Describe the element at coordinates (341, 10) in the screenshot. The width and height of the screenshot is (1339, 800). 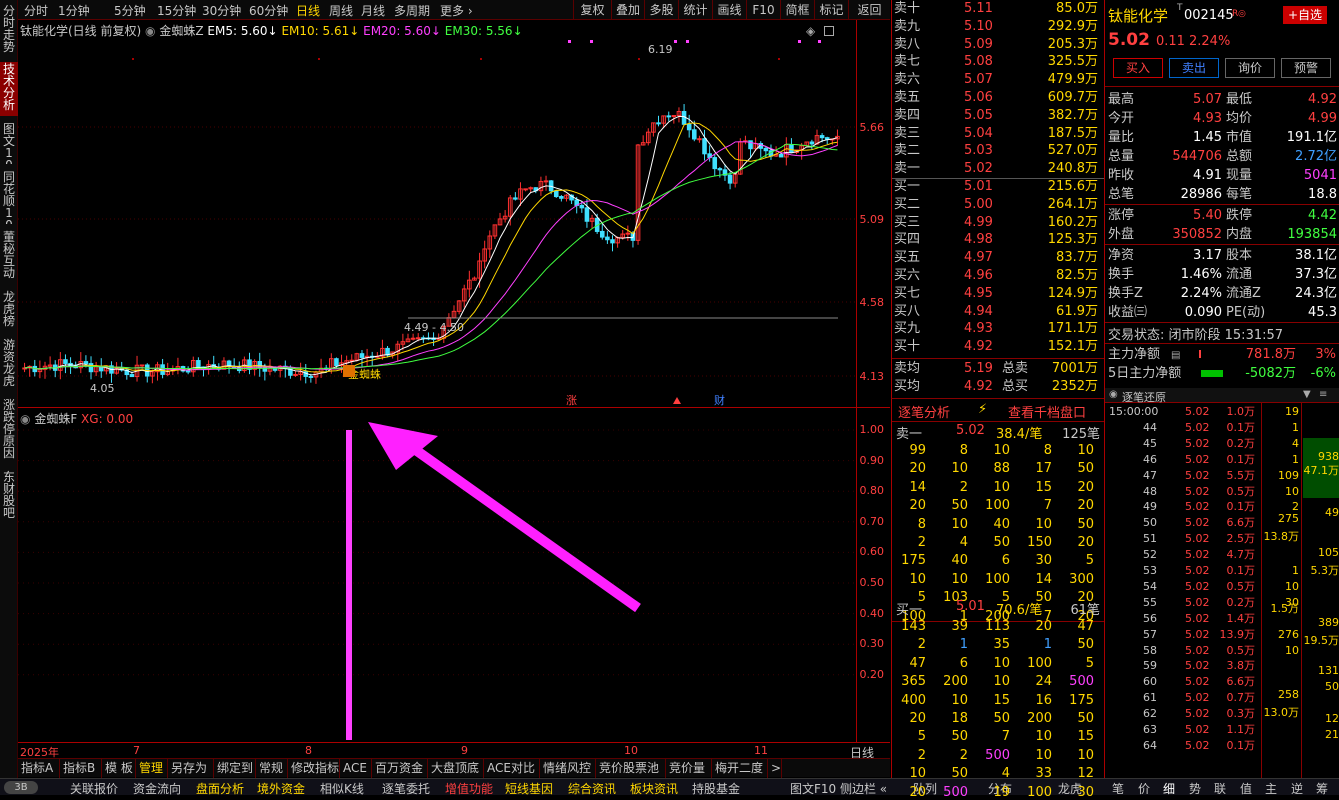
I see `period-week: 周线` at that location.